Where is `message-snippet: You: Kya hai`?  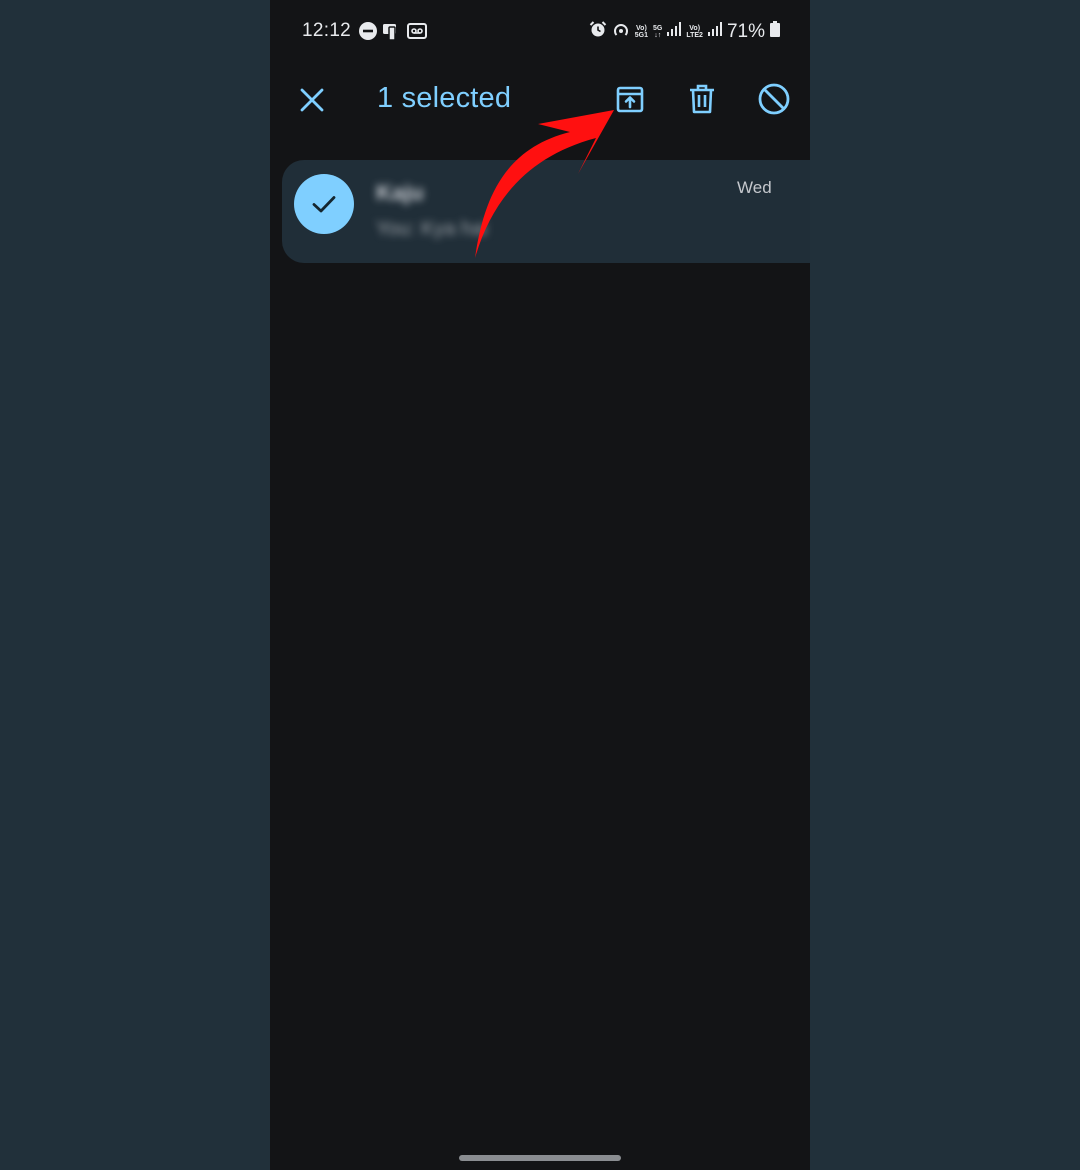 message-snippet: You: Kya hai is located at coordinates (432, 229).